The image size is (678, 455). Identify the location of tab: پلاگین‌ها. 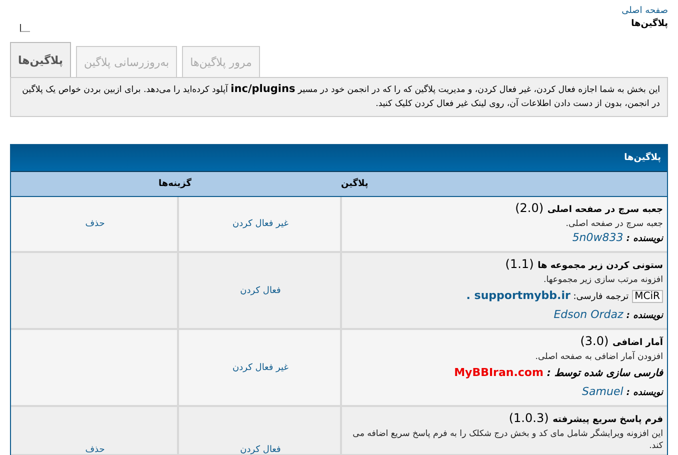
(41, 59).